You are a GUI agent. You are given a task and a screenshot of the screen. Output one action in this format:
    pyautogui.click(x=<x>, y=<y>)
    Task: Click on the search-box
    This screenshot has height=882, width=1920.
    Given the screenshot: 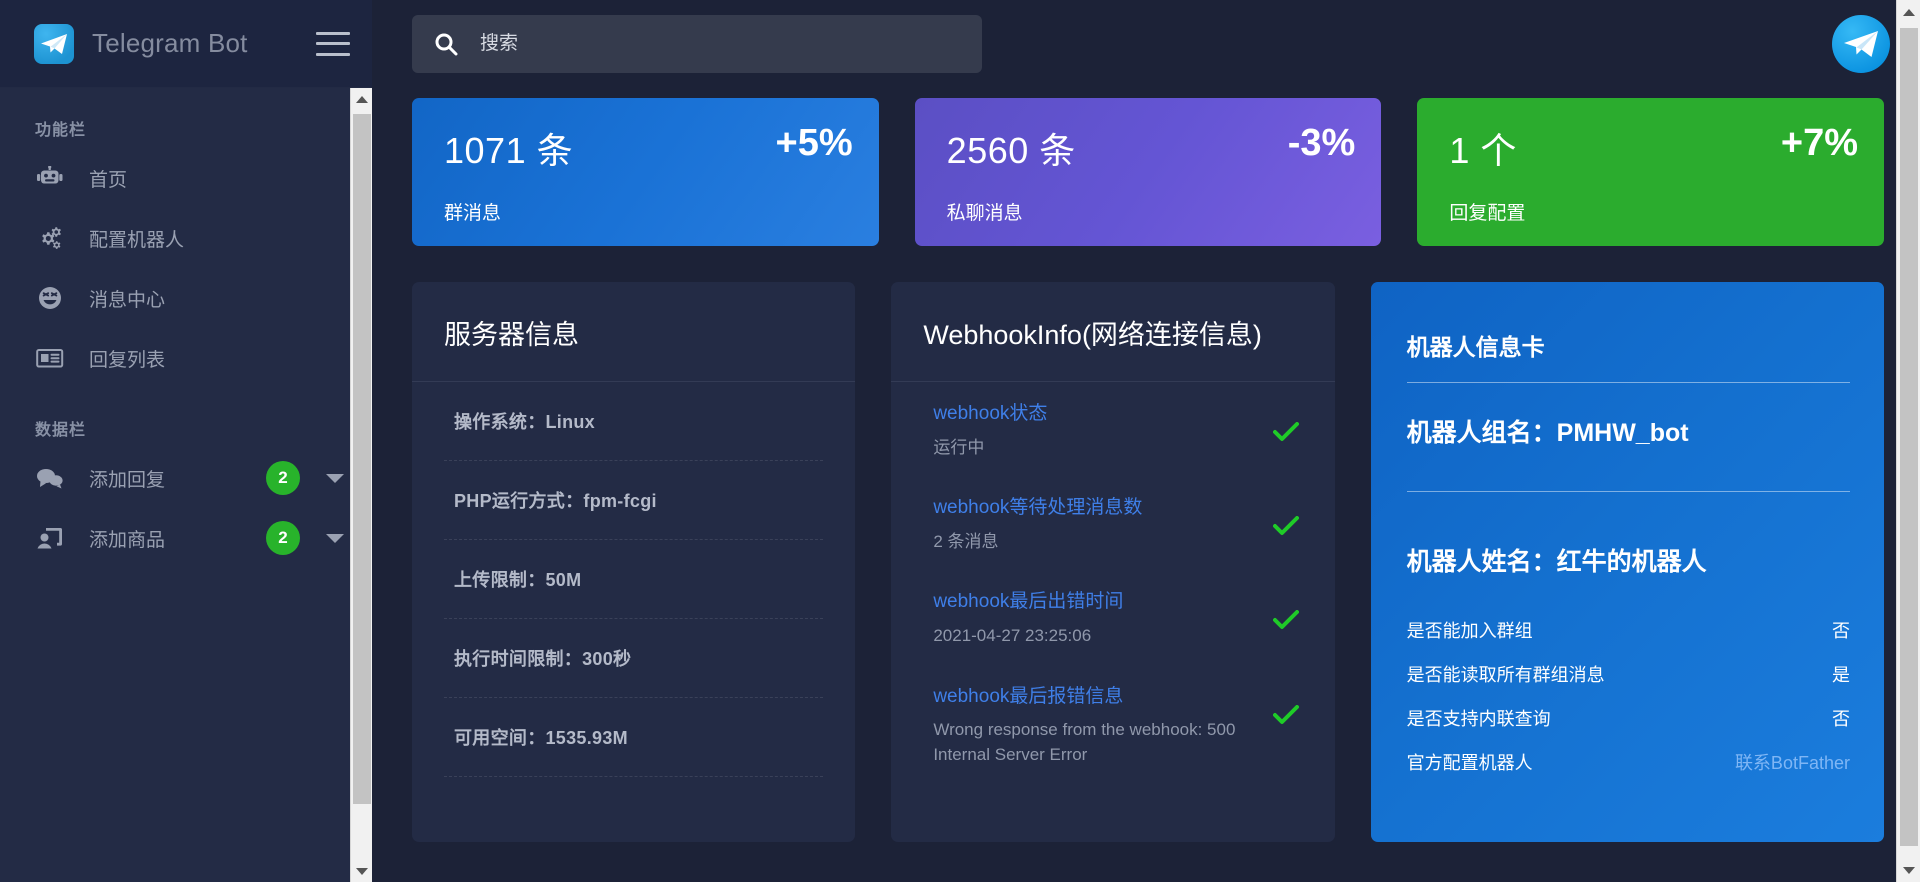 What is the action you would take?
    pyautogui.click(x=697, y=44)
    